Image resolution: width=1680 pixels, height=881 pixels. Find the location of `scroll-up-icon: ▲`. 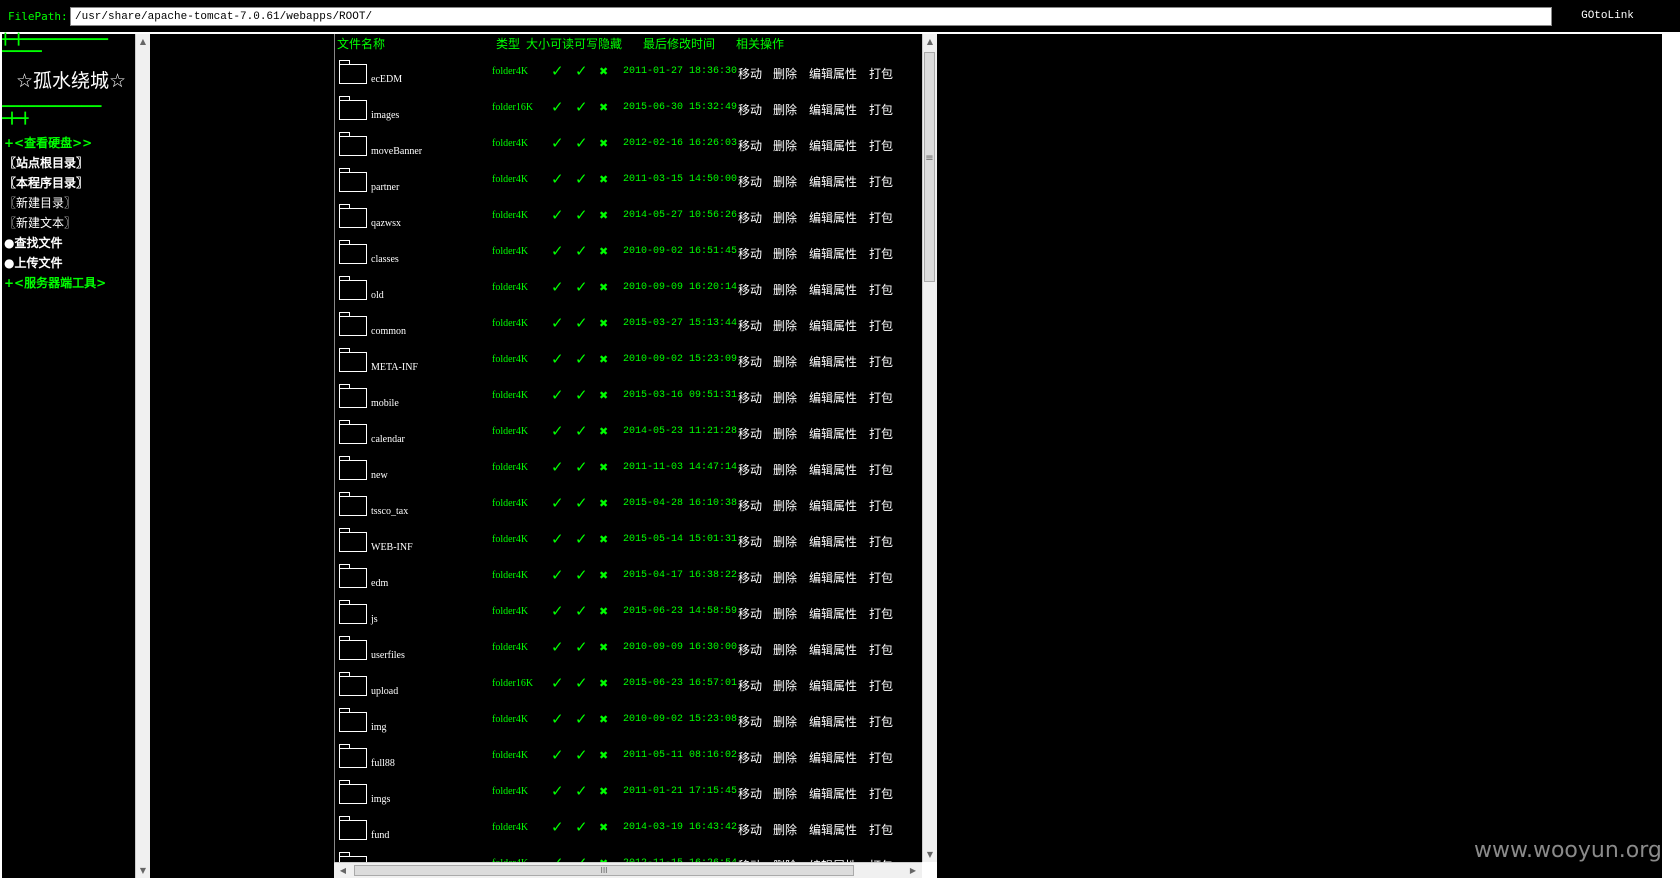

scroll-up-icon: ▲ is located at coordinates (930, 41).